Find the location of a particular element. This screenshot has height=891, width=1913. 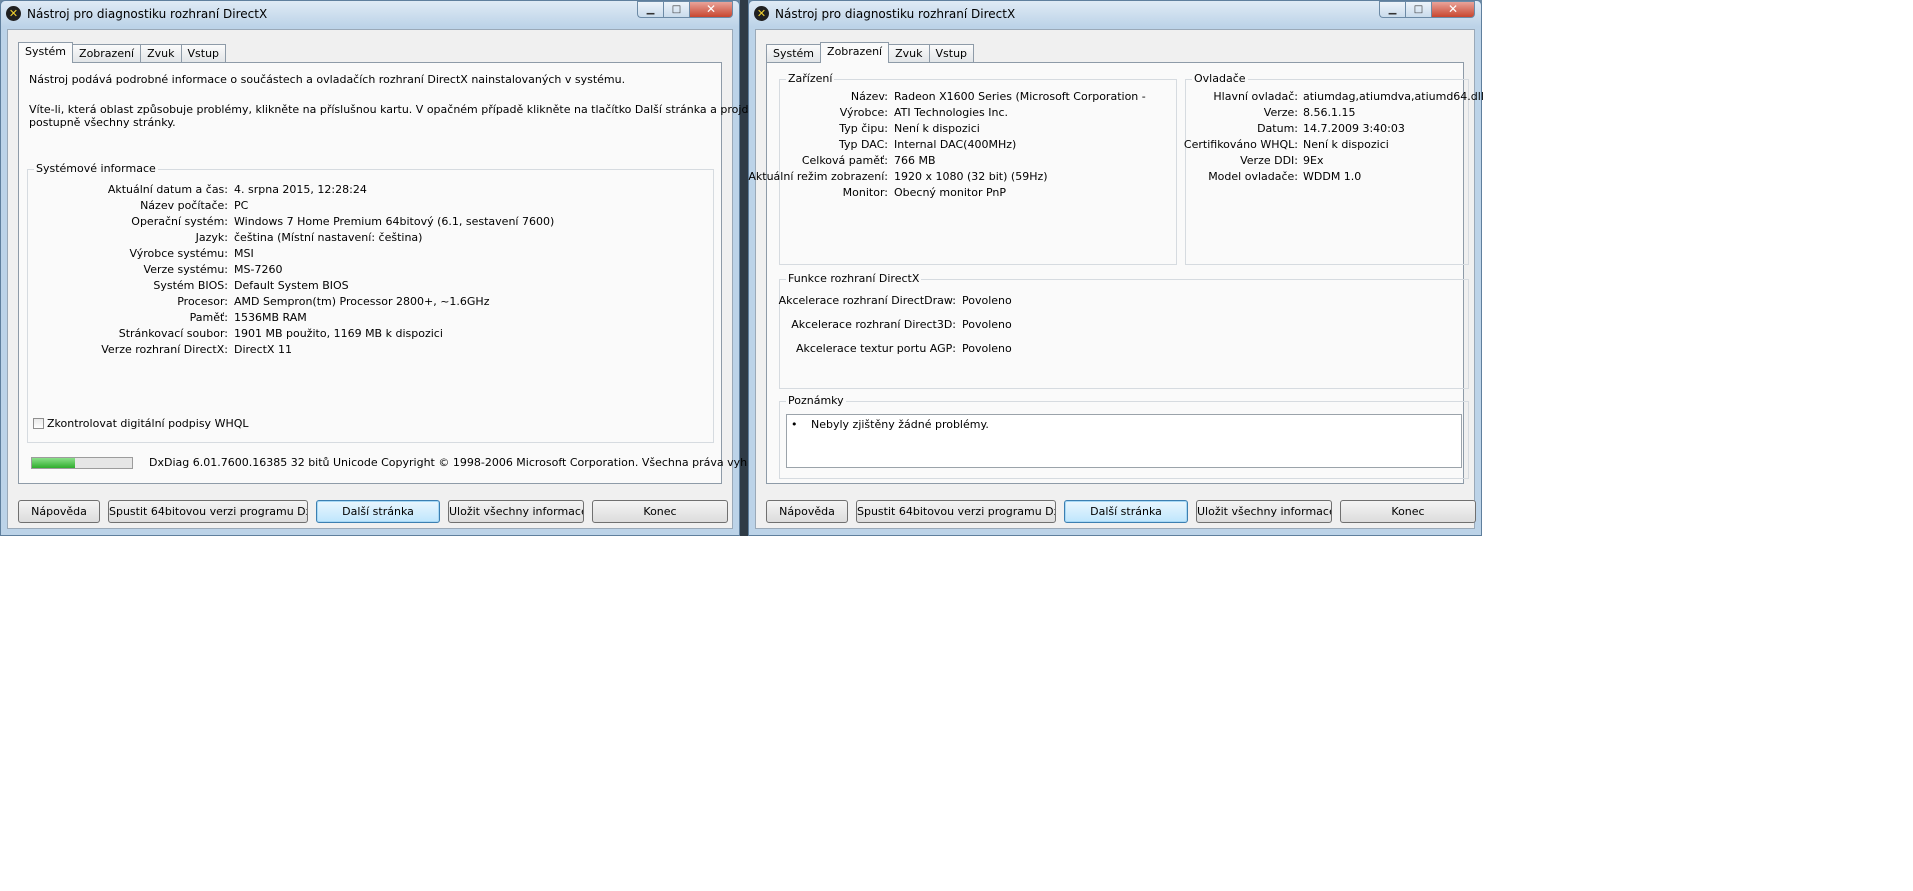

device-row-label: Výrobce: is located at coordinates (863, 112).